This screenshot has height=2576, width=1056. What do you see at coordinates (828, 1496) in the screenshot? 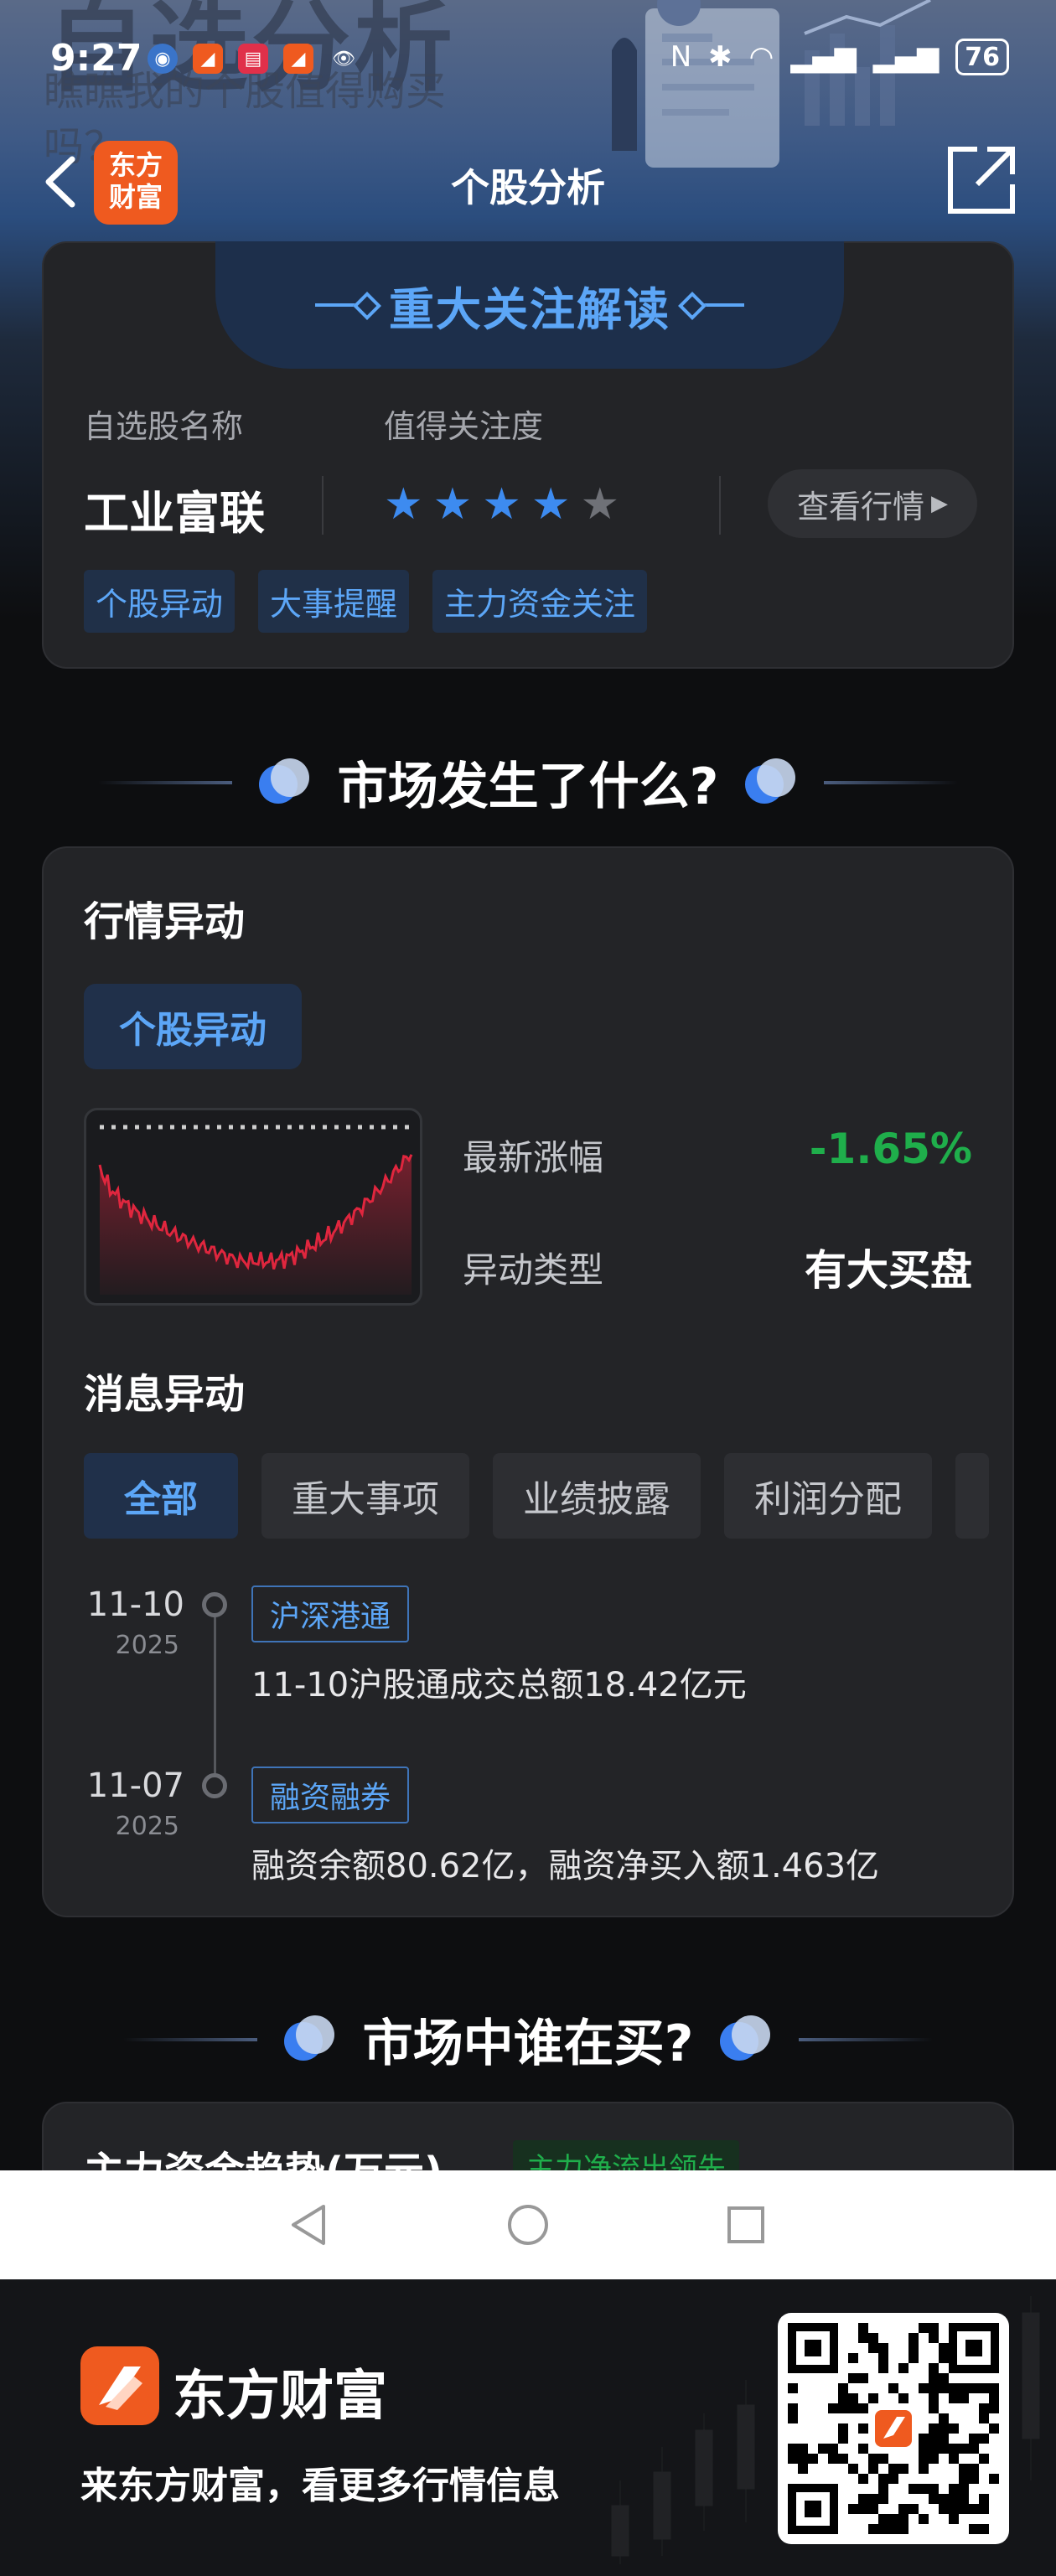
I see `filter-dividend: 利润分配` at bounding box center [828, 1496].